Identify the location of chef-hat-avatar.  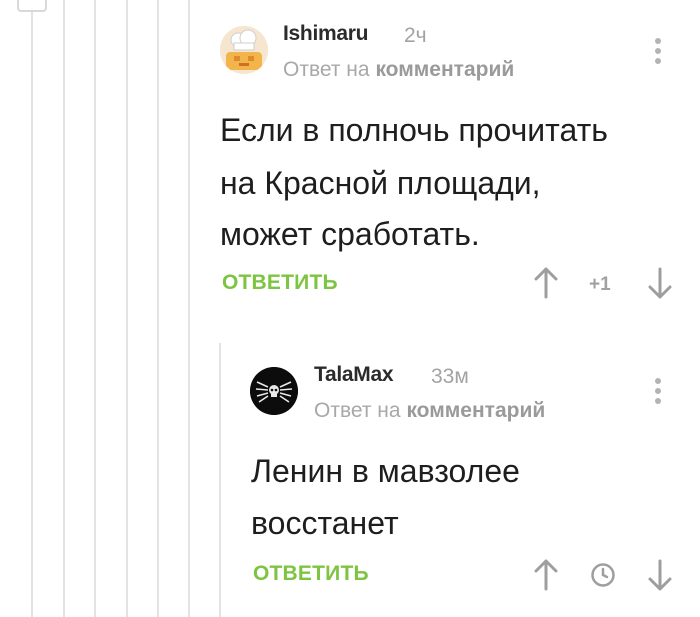
(244, 50).